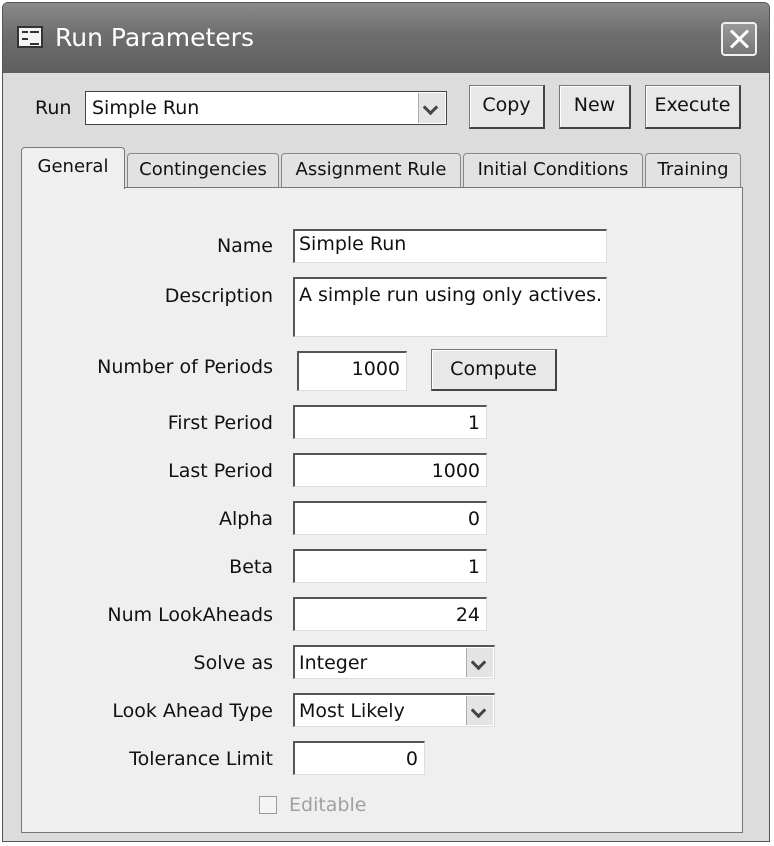  I want to click on description-label: Description, so click(218, 296).